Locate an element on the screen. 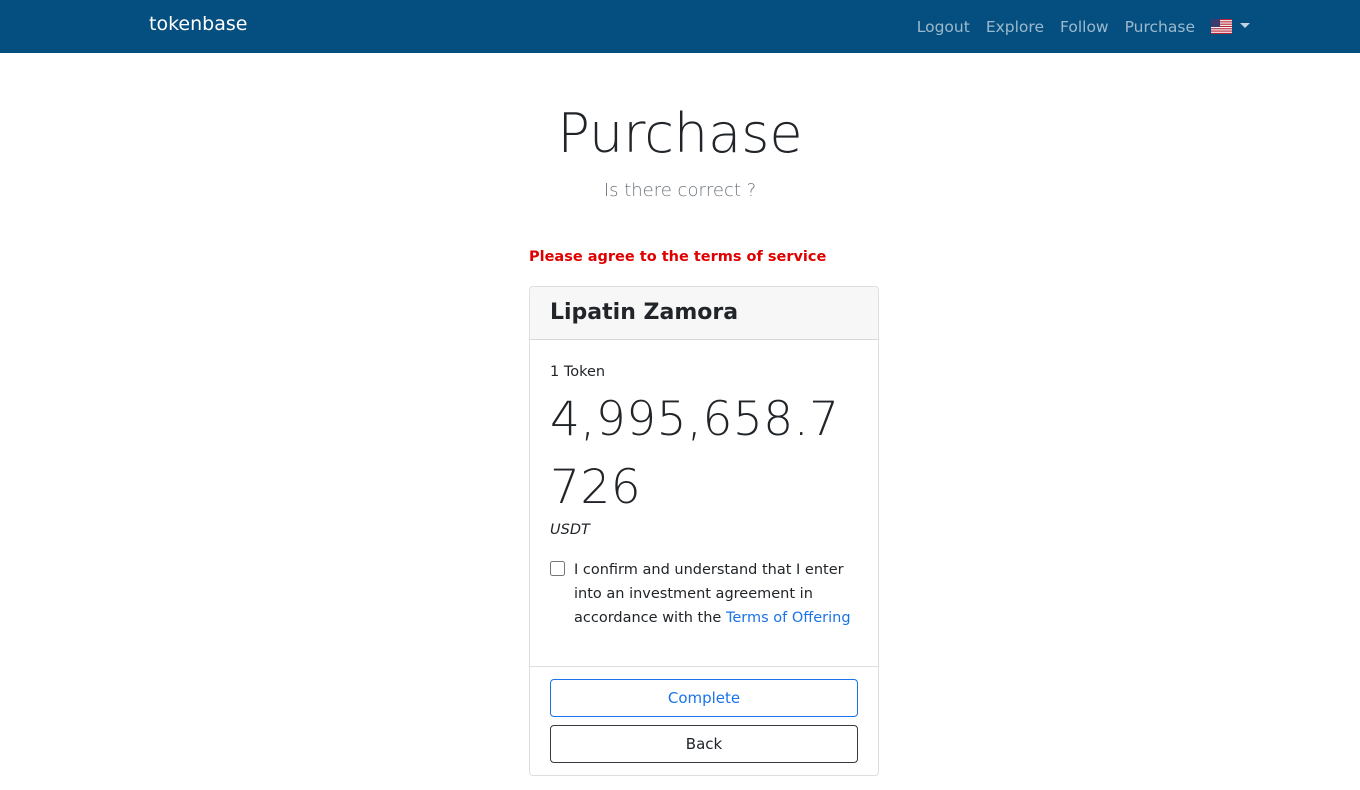 This screenshot has width=1360, height=790. token-quantity: 1 Token is located at coordinates (578, 372).